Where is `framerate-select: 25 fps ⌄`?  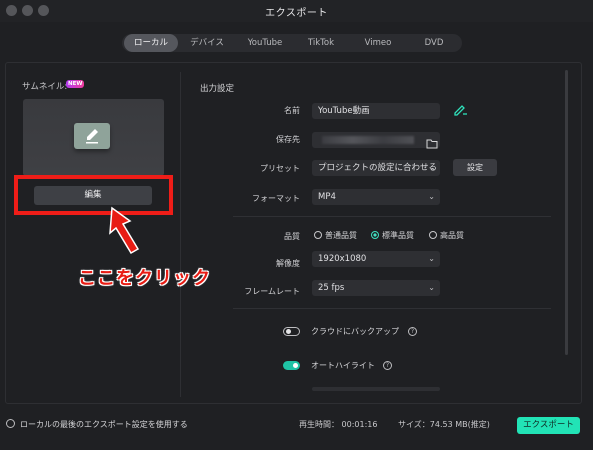
framerate-select: 25 fps ⌄ is located at coordinates (376, 288).